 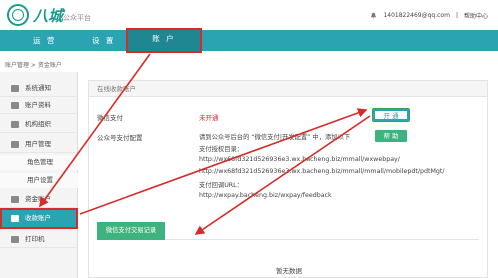 I want to click on breadcrumb: 账户管理 > 资金账户, so click(x=33, y=65).